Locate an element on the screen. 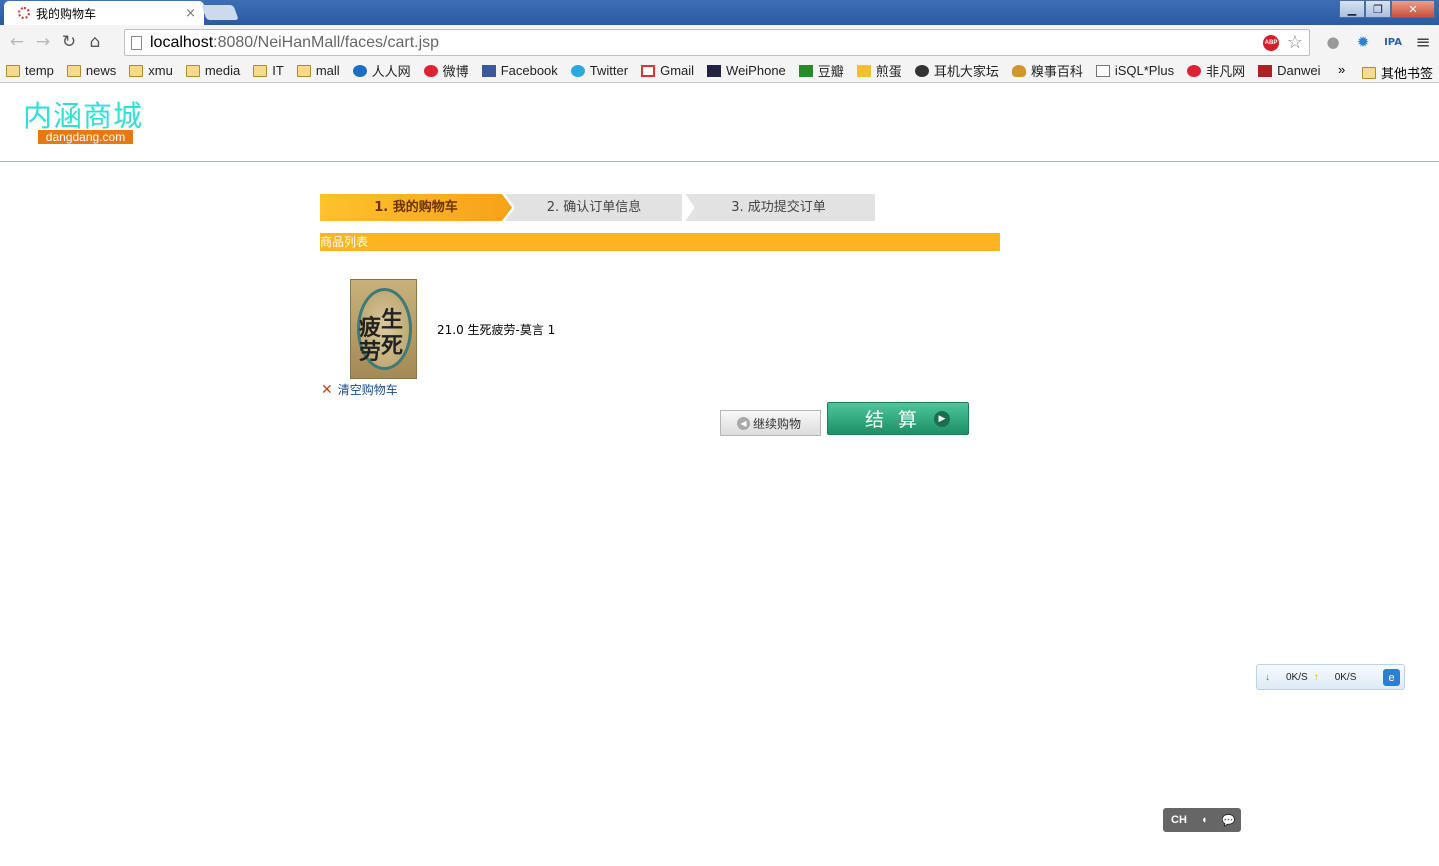 This screenshot has height=866, width=1439. step-order-submitted: 3. 成功提交订单 is located at coordinates (778, 207).